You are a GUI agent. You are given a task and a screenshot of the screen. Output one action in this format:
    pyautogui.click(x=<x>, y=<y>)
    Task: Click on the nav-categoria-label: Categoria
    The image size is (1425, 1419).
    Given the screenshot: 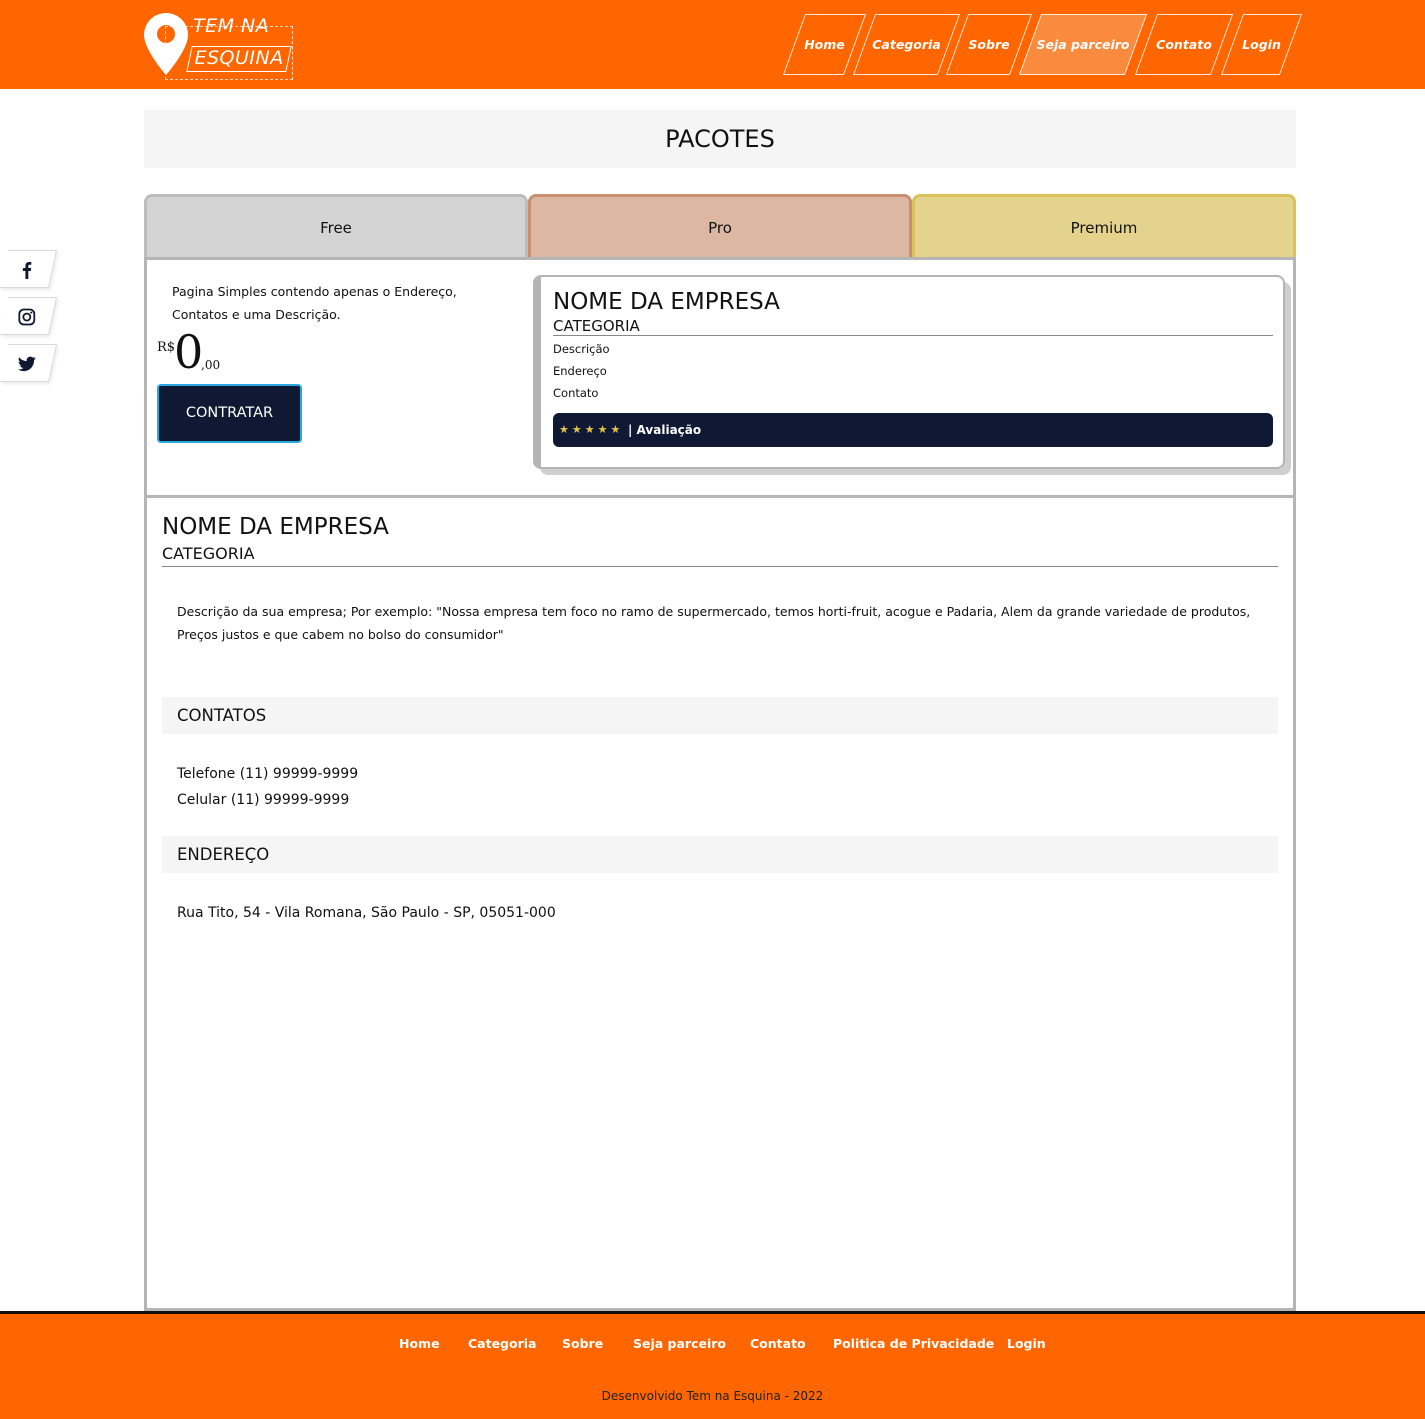 What is the action you would take?
    pyautogui.click(x=906, y=44)
    